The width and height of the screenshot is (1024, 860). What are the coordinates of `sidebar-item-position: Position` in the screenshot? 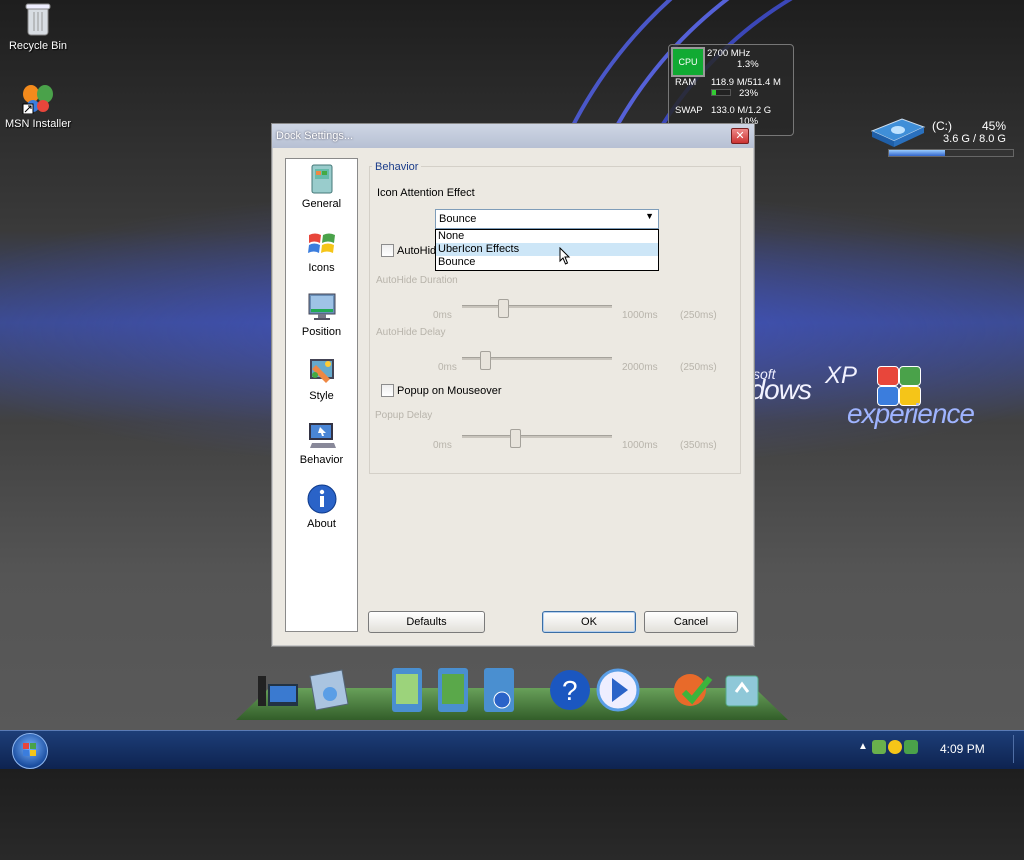 It's located at (321, 314).